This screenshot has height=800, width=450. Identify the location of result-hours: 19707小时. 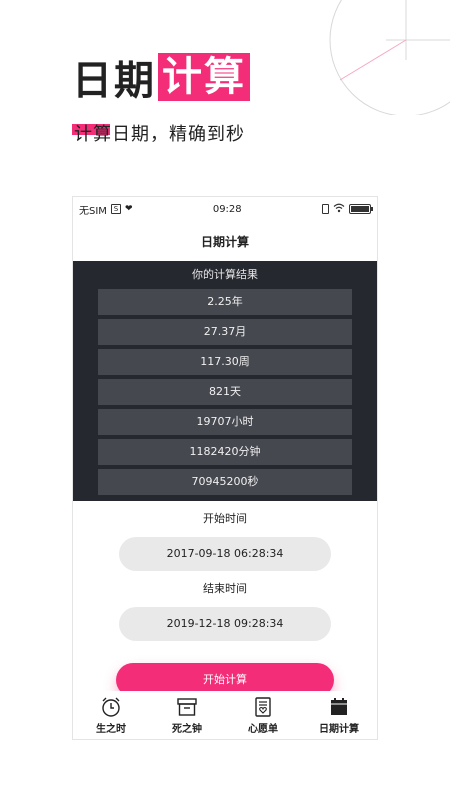
(225, 422).